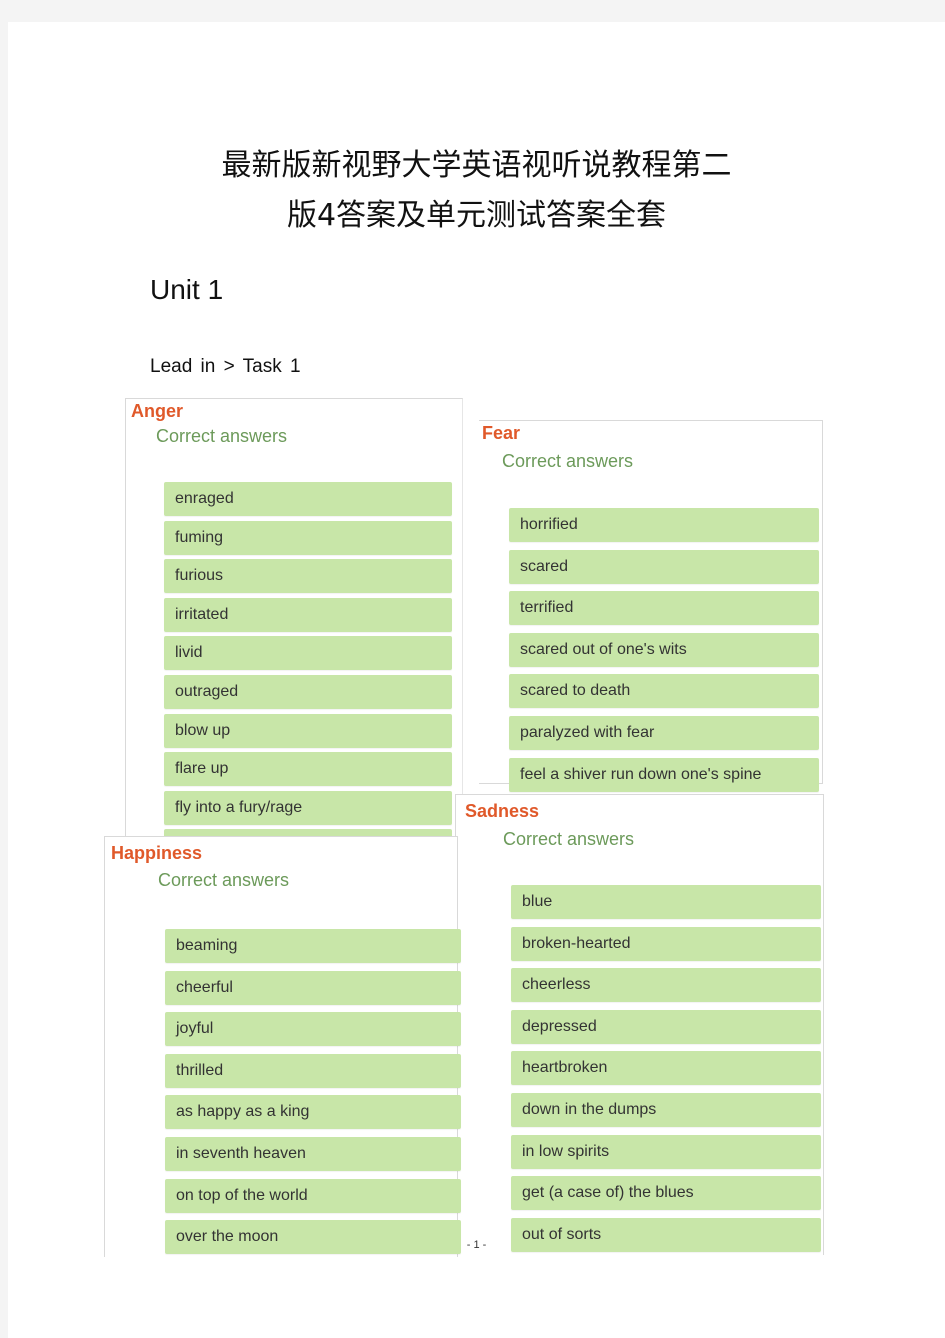 The width and height of the screenshot is (945, 1338). I want to click on happiness-answer-item: on top of the world, so click(313, 1195).